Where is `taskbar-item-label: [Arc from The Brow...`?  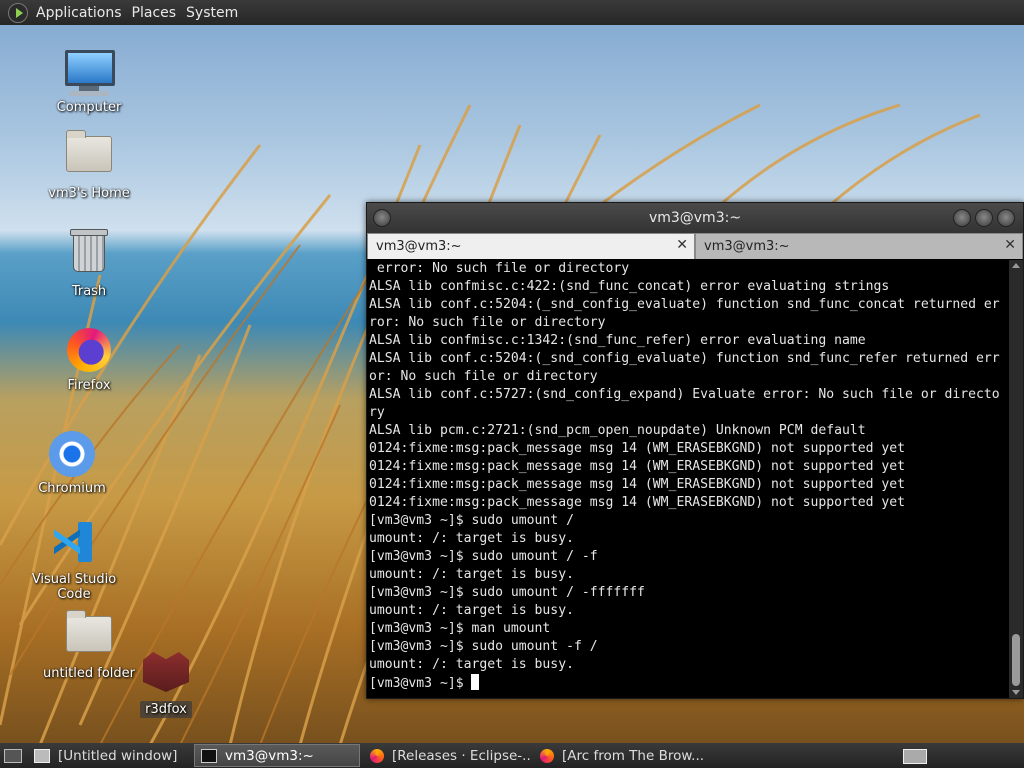 taskbar-item-label: [Arc from The Brow... is located at coordinates (633, 755).